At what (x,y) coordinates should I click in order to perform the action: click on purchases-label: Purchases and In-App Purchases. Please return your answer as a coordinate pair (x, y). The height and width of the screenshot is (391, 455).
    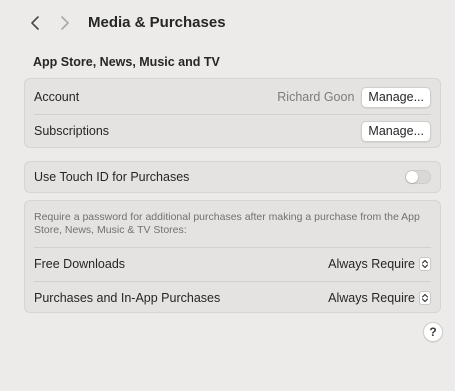
    Looking at the image, I should click on (127, 298).